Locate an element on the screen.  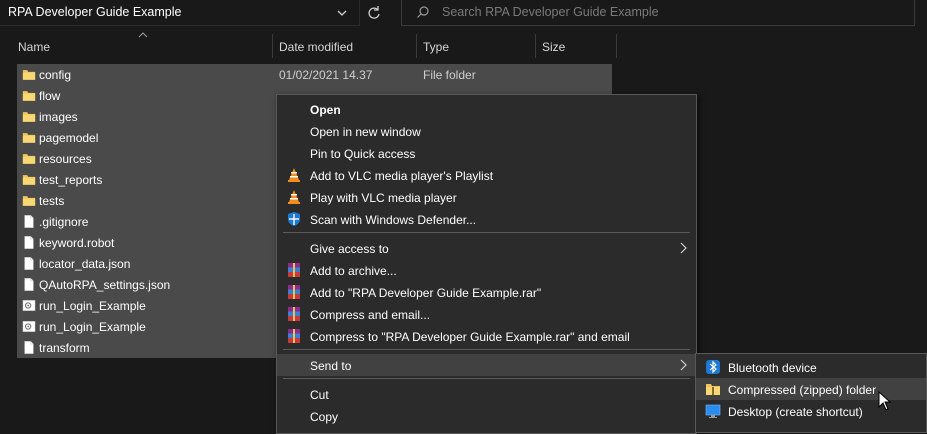
file-name: images is located at coordinates (58, 117).